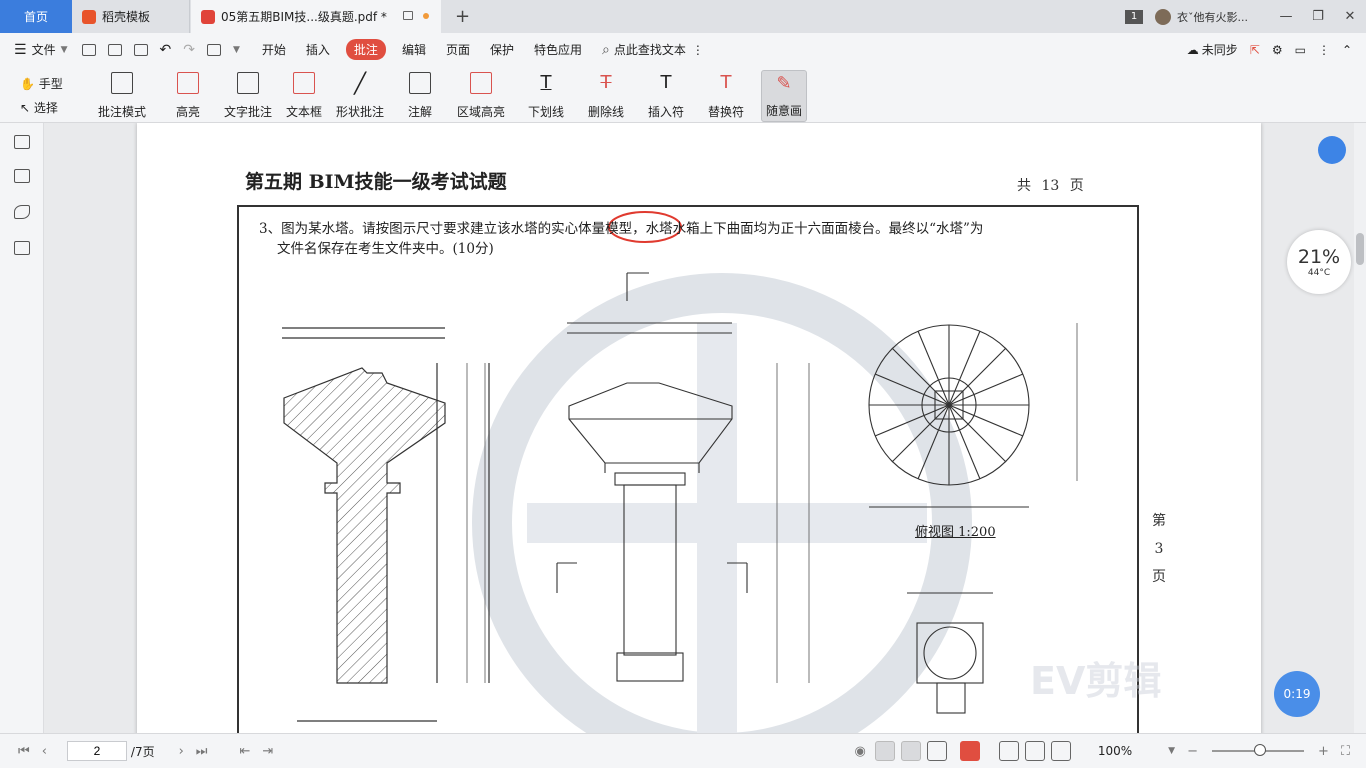  I want to click on vertical-scrollbar, so click(1360, 428).